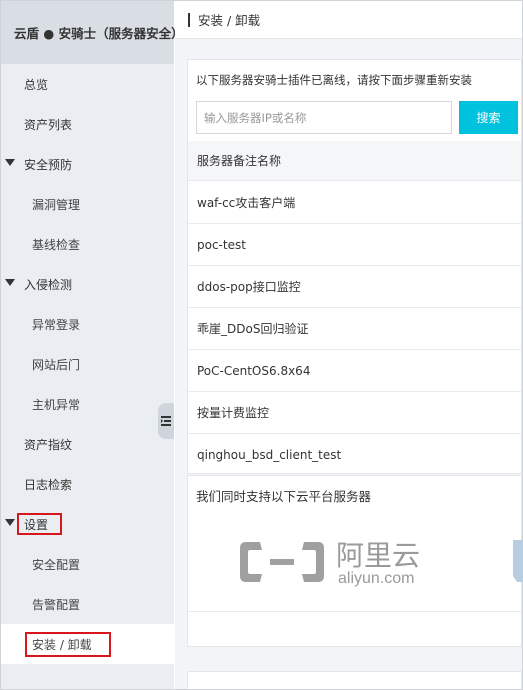 The height and width of the screenshot is (690, 523). What do you see at coordinates (354, 680) in the screenshot?
I see `next-card` at bounding box center [354, 680].